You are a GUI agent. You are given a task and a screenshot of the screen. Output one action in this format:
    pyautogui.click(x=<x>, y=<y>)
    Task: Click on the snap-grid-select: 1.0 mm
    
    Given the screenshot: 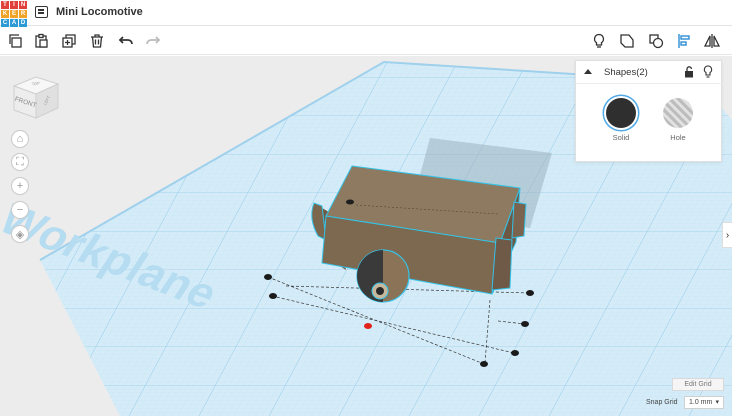 What is the action you would take?
    pyautogui.click(x=704, y=402)
    